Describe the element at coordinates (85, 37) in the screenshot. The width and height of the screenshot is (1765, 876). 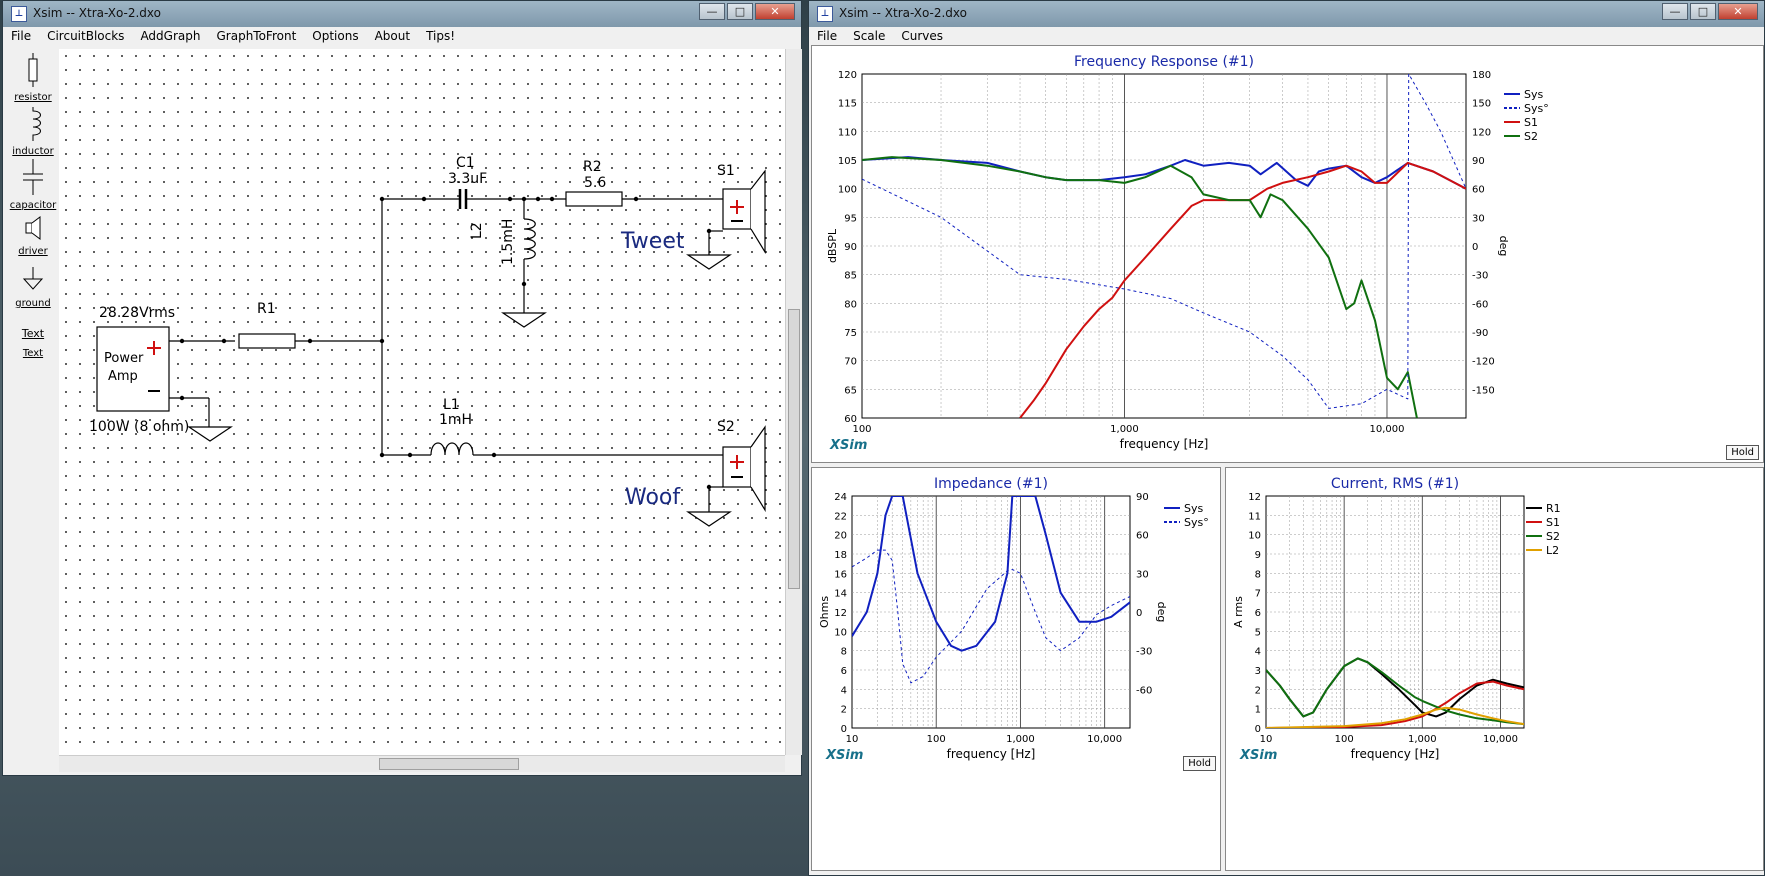
I see `menu-circuitblocks: CircuitBlocks` at that location.